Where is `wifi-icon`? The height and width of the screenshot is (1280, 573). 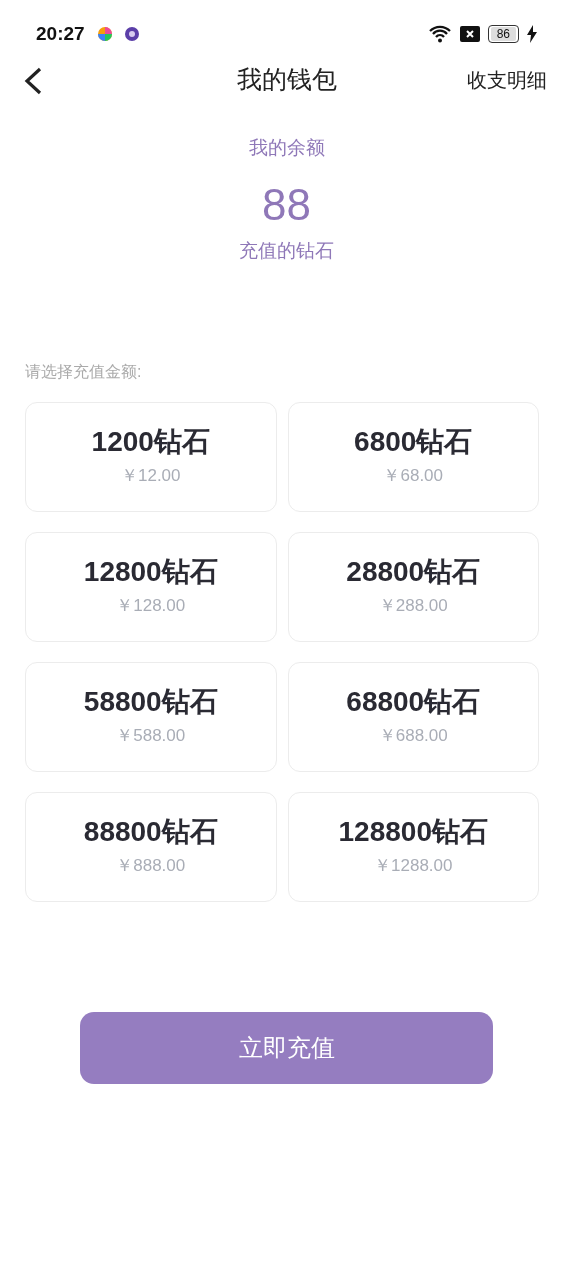
wifi-icon is located at coordinates (439, 34).